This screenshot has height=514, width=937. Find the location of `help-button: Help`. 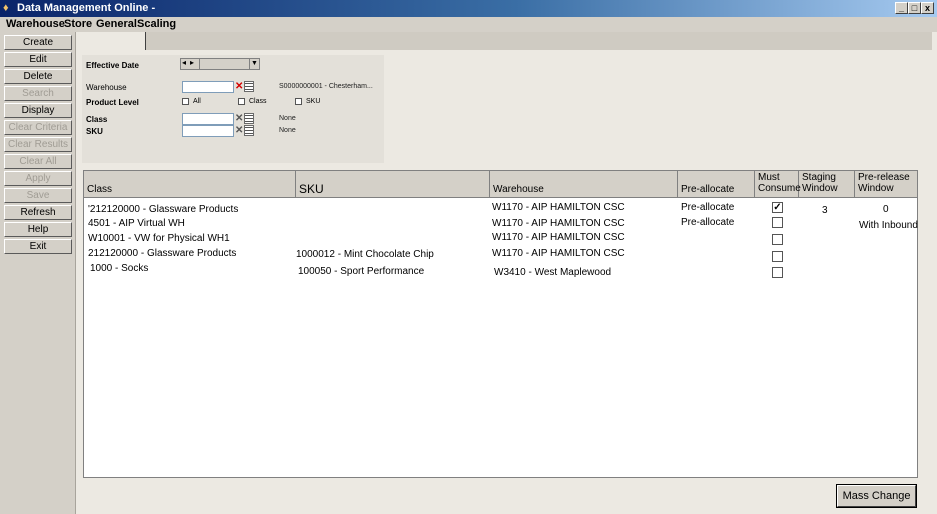

help-button: Help is located at coordinates (38, 229).